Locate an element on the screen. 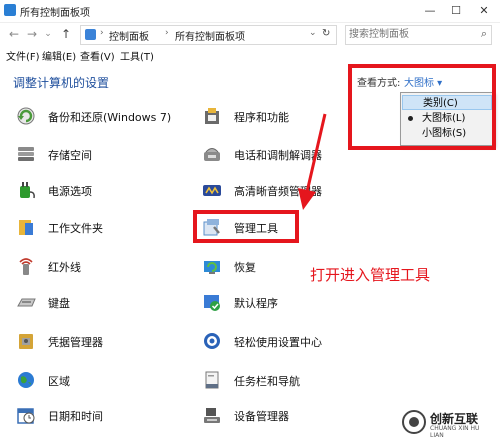 The image size is (500, 440). power-options-icon is located at coordinates (26, 190).